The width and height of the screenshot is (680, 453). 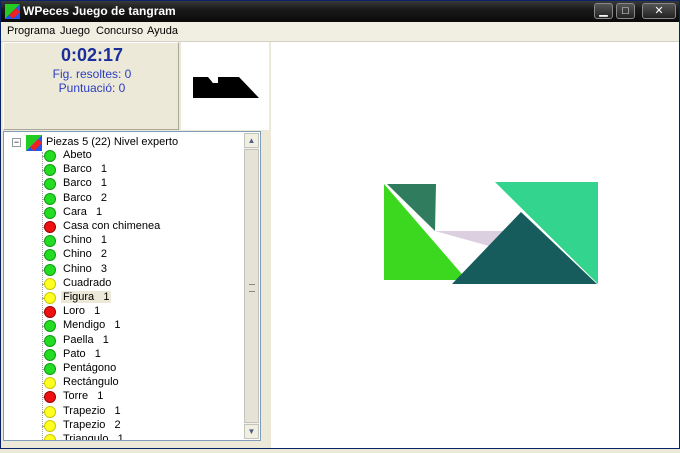 What do you see at coordinates (86, 339) in the screenshot?
I see `tree-item-label: Paella 1` at bounding box center [86, 339].